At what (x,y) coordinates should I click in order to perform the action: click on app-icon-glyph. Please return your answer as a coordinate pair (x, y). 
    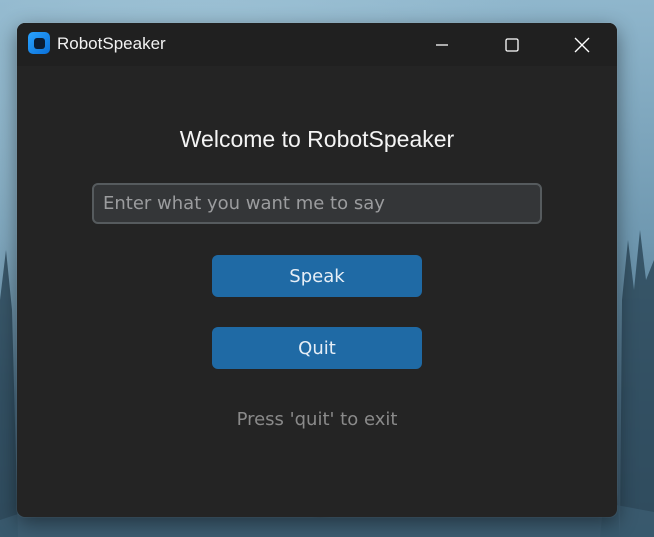
    Looking at the image, I should click on (39, 43).